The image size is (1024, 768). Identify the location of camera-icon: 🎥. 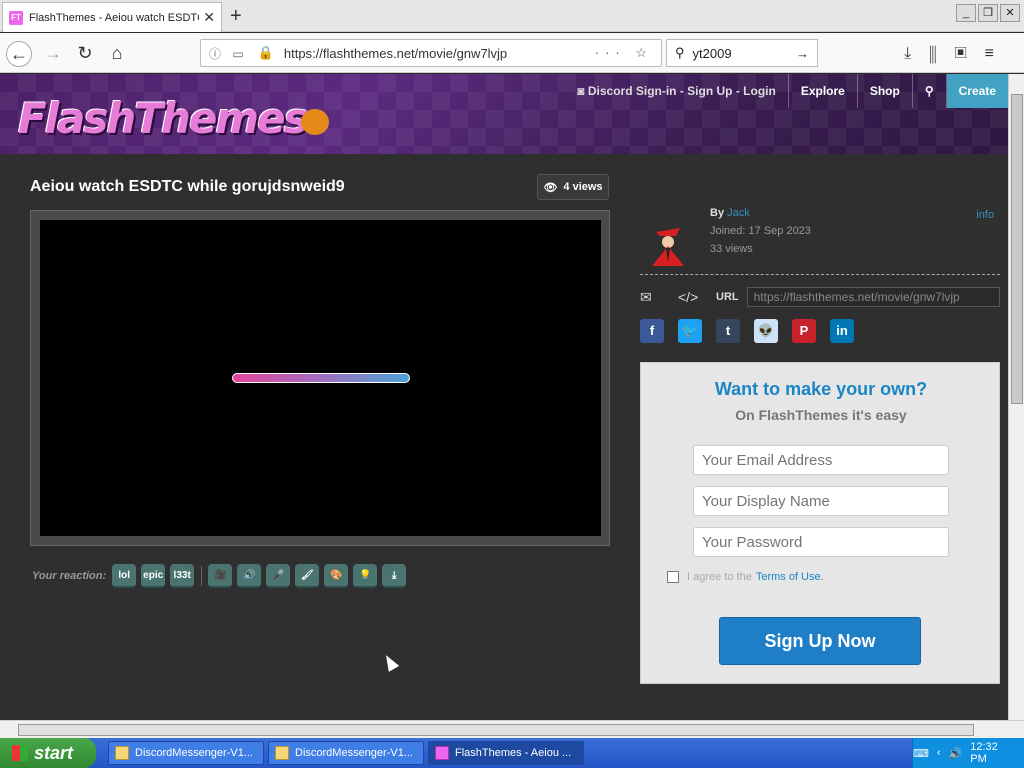
(220, 576).